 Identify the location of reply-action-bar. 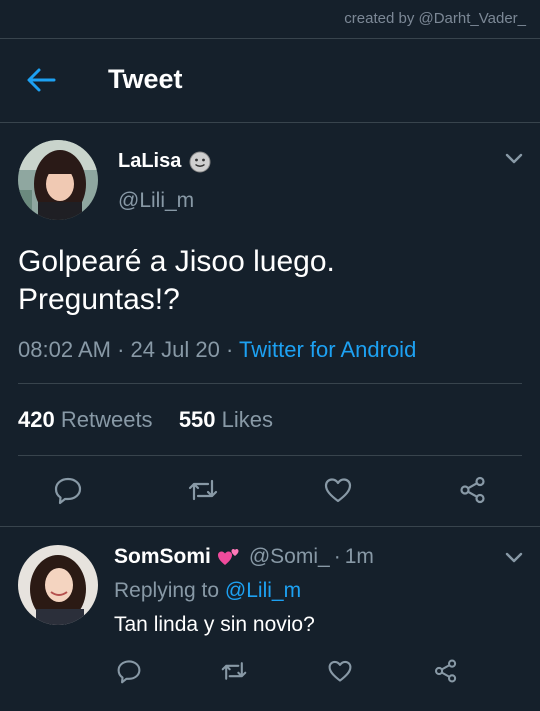
(270, 672).